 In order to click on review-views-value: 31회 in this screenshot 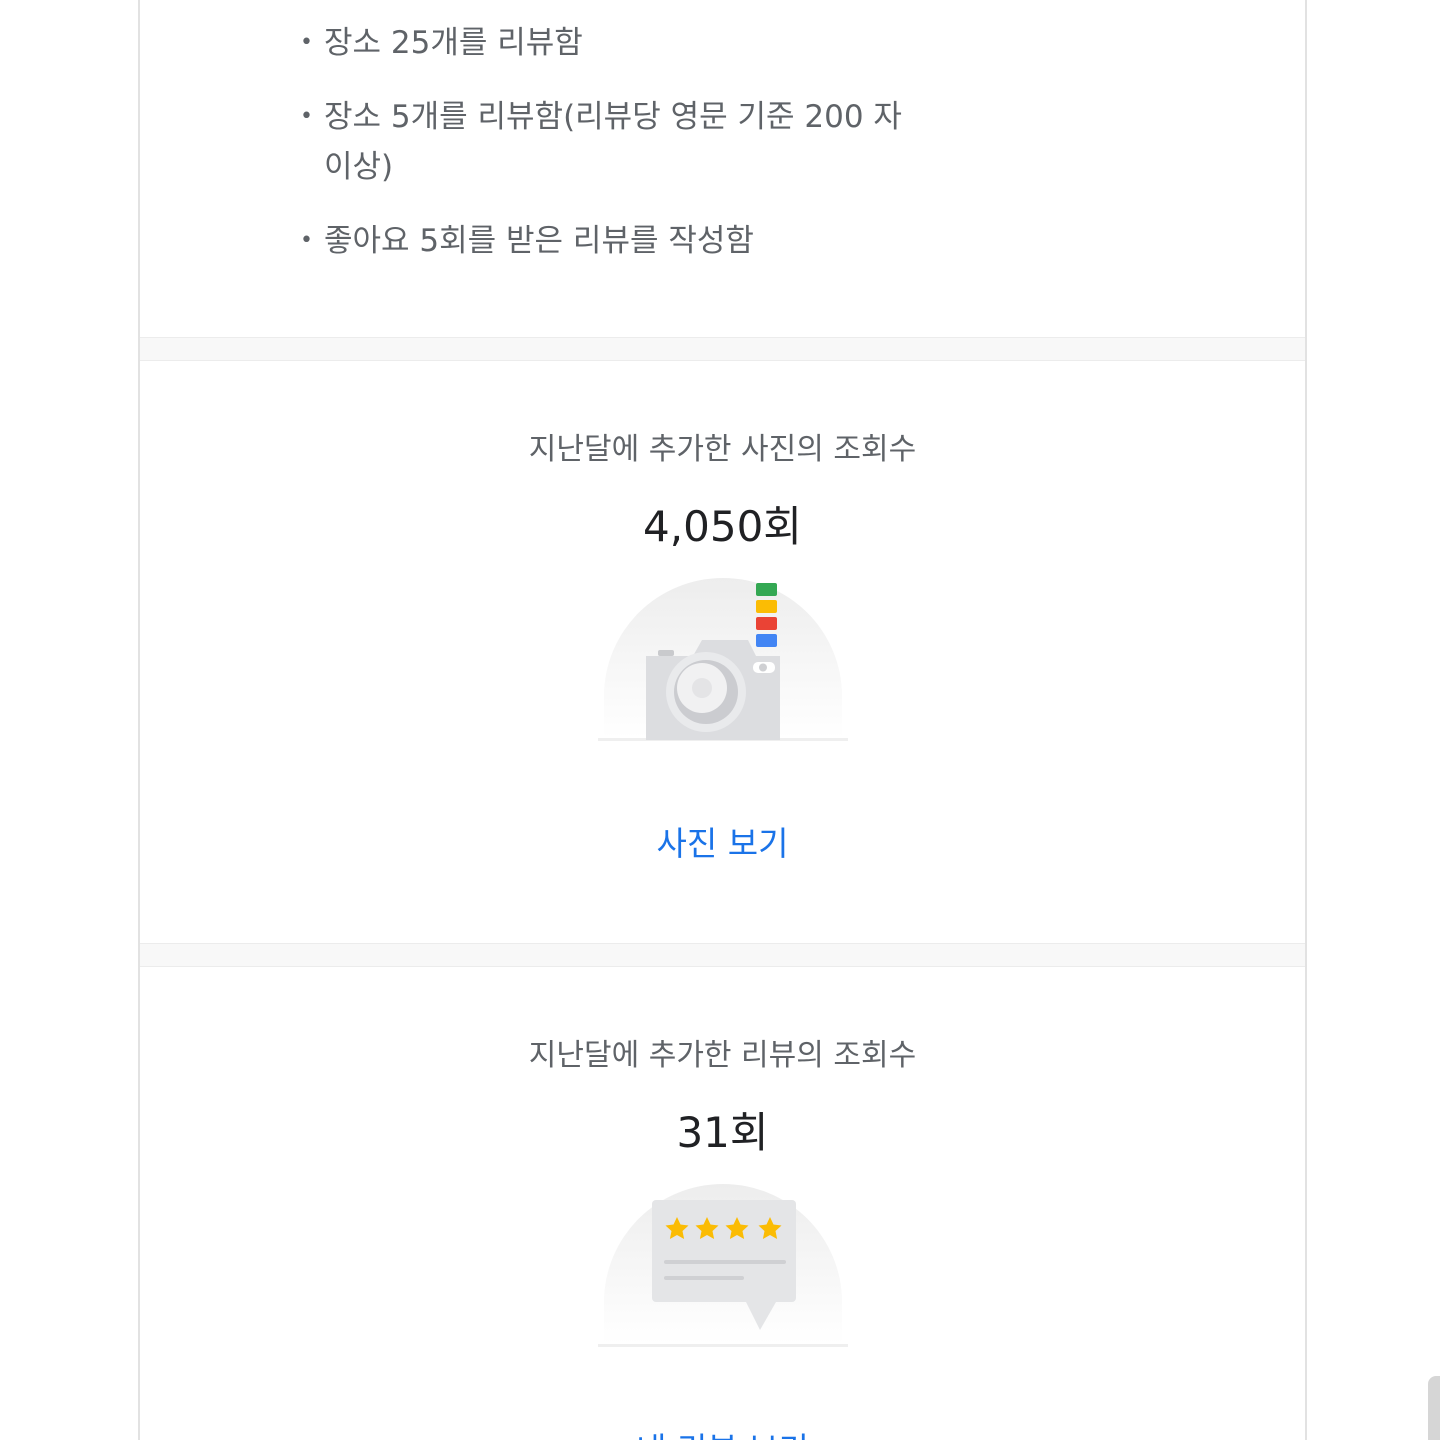, I will do `click(722, 1132)`.